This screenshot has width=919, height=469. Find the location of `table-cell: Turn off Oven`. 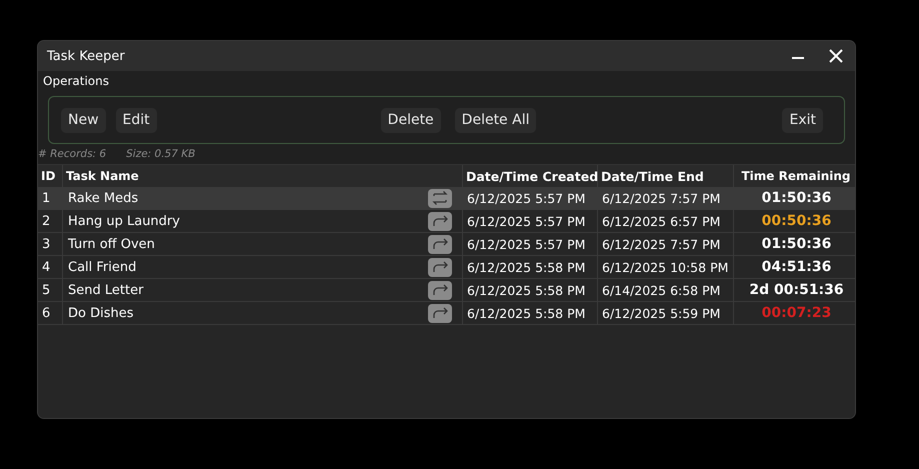

table-cell: Turn off Oven is located at coordinates (111, 244).